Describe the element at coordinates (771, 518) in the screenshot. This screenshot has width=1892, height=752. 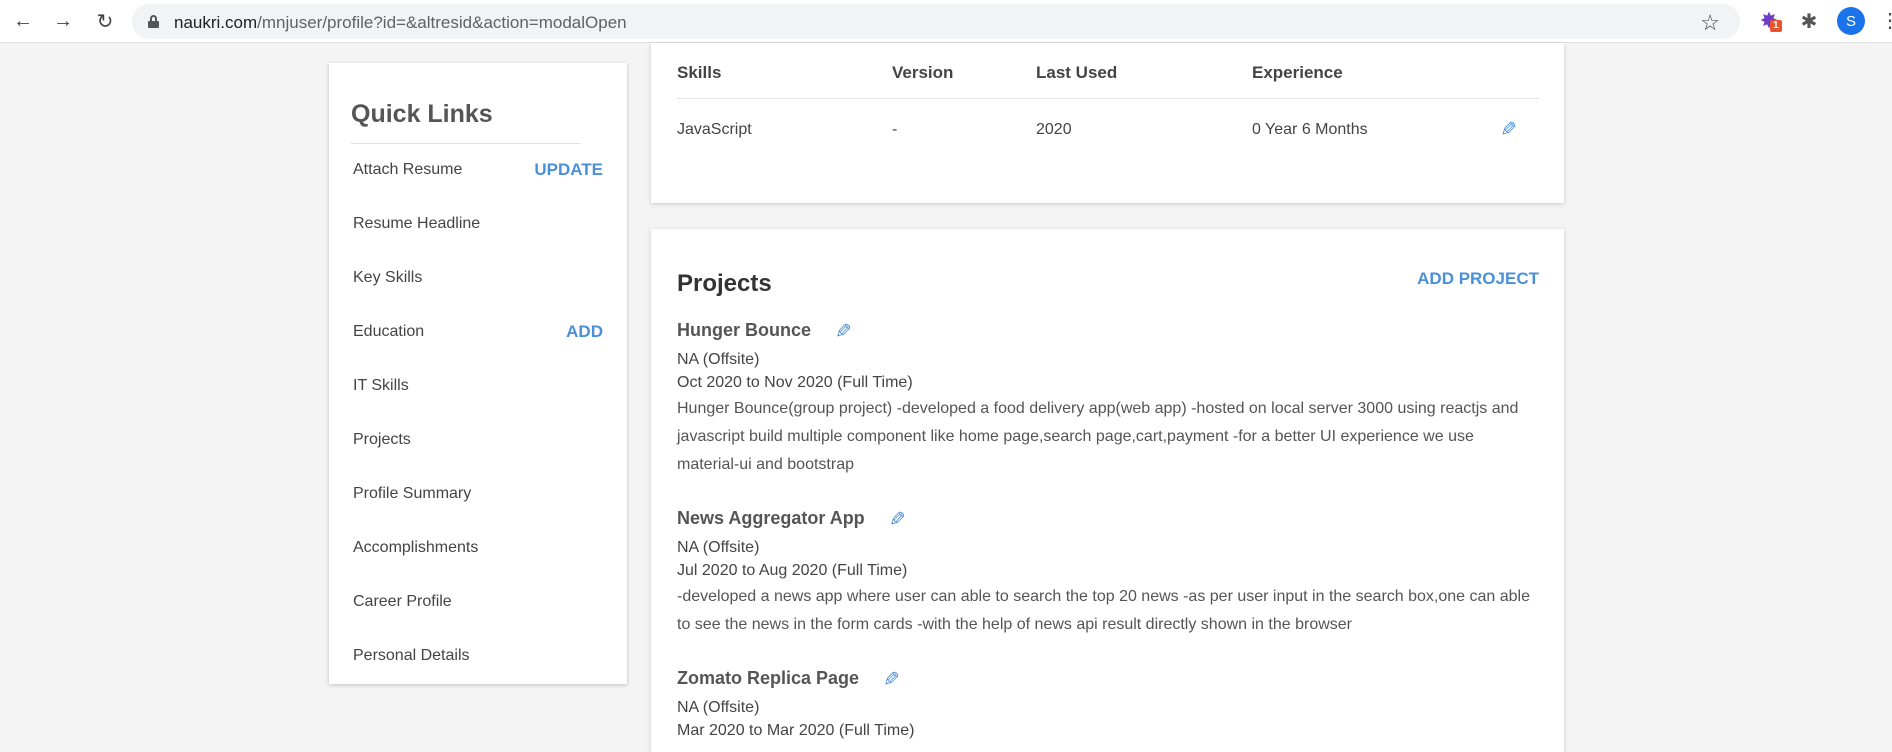
I see `project-name: News Aggregator App` at that location.